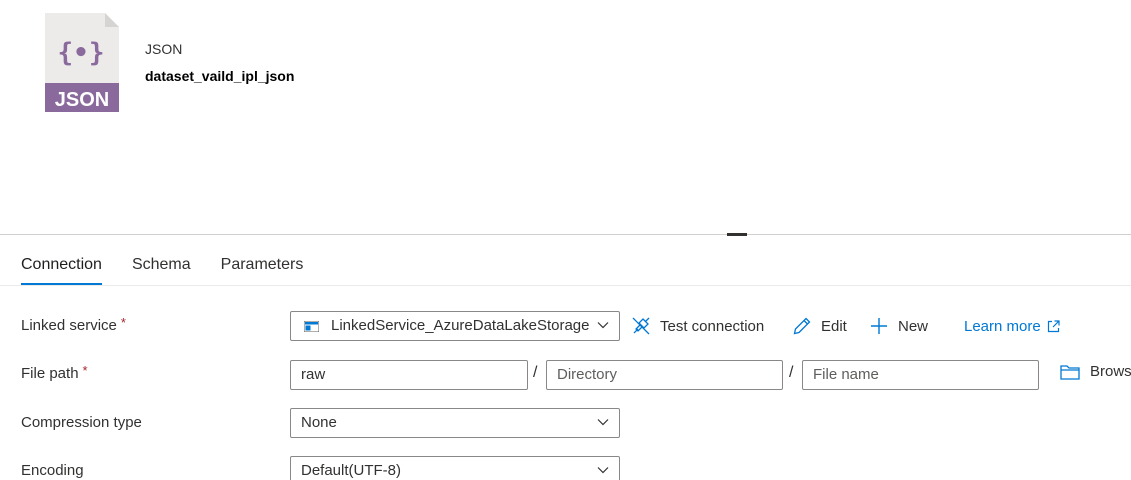 The image size is (1131, 480). Describe the element at coordinates (319, 422) in the screenshot. I see `compression-type-value: None` at that location.